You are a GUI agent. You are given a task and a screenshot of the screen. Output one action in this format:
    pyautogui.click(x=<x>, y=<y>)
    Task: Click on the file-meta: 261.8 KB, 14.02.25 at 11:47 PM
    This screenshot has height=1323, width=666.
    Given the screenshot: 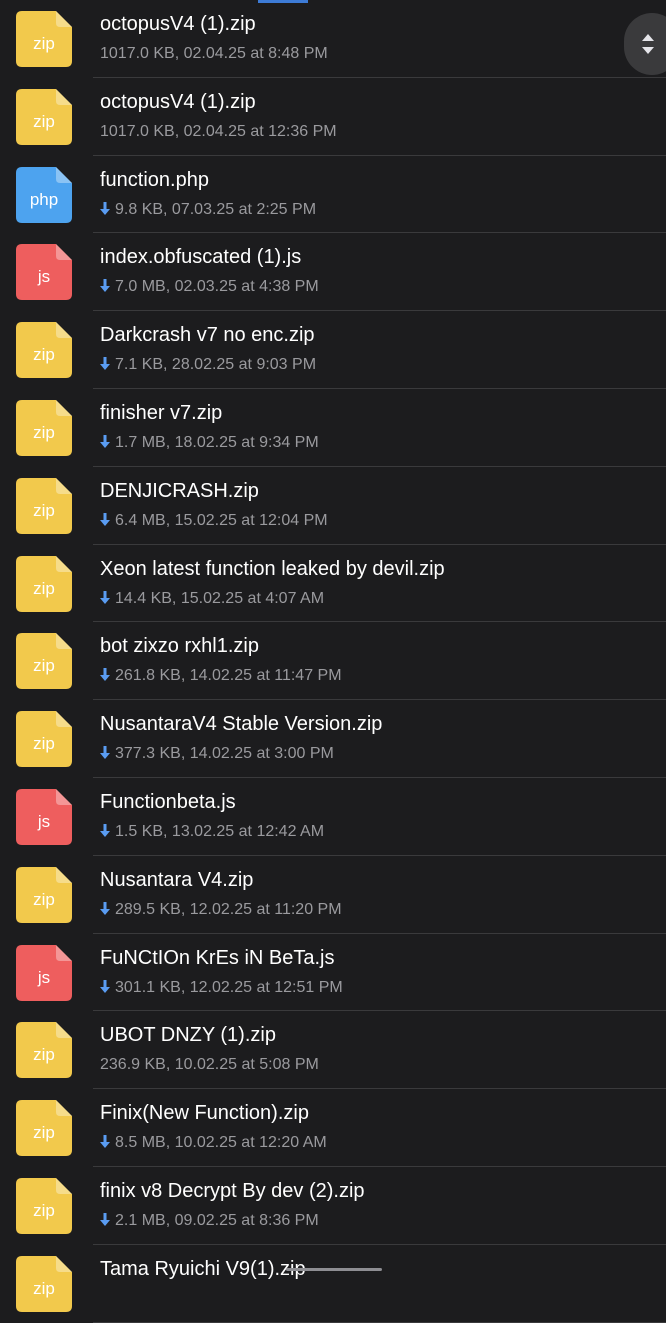 What is the action you would take?
    pyautogui.click(x=221, y=676)
    